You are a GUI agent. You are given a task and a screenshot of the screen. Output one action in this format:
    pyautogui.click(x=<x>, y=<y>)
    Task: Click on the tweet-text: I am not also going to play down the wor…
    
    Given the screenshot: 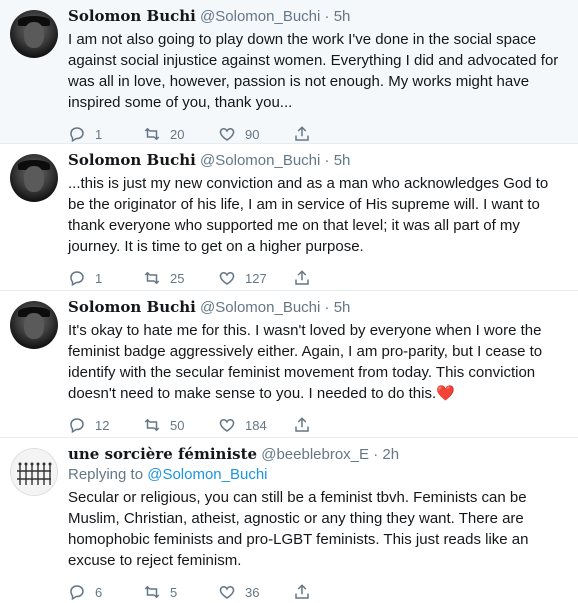 What is the action you would take?
    pyautogui.click(x=313, y=71)
    